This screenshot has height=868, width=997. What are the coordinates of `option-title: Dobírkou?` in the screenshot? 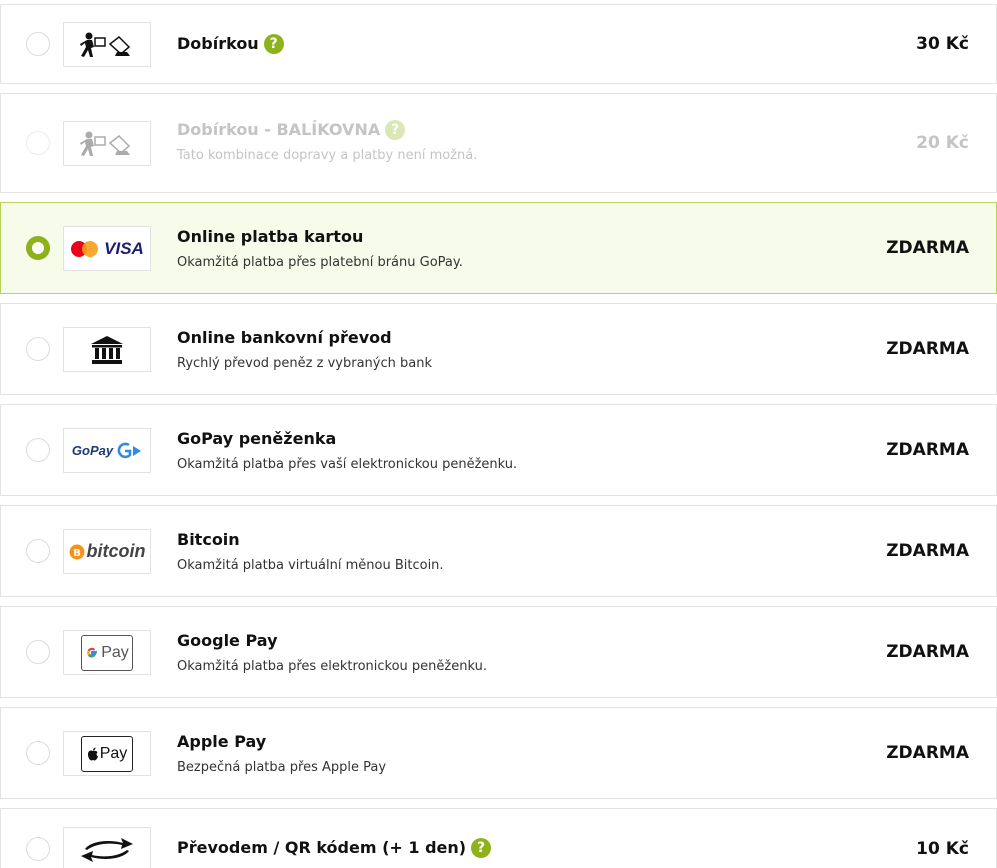 It's located at (230, 44).